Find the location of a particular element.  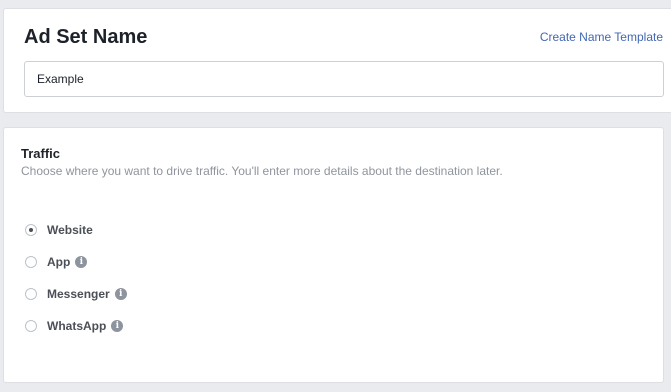

radio-option-whatsapp: WhatsApp i is located at coordinates (76, 326).